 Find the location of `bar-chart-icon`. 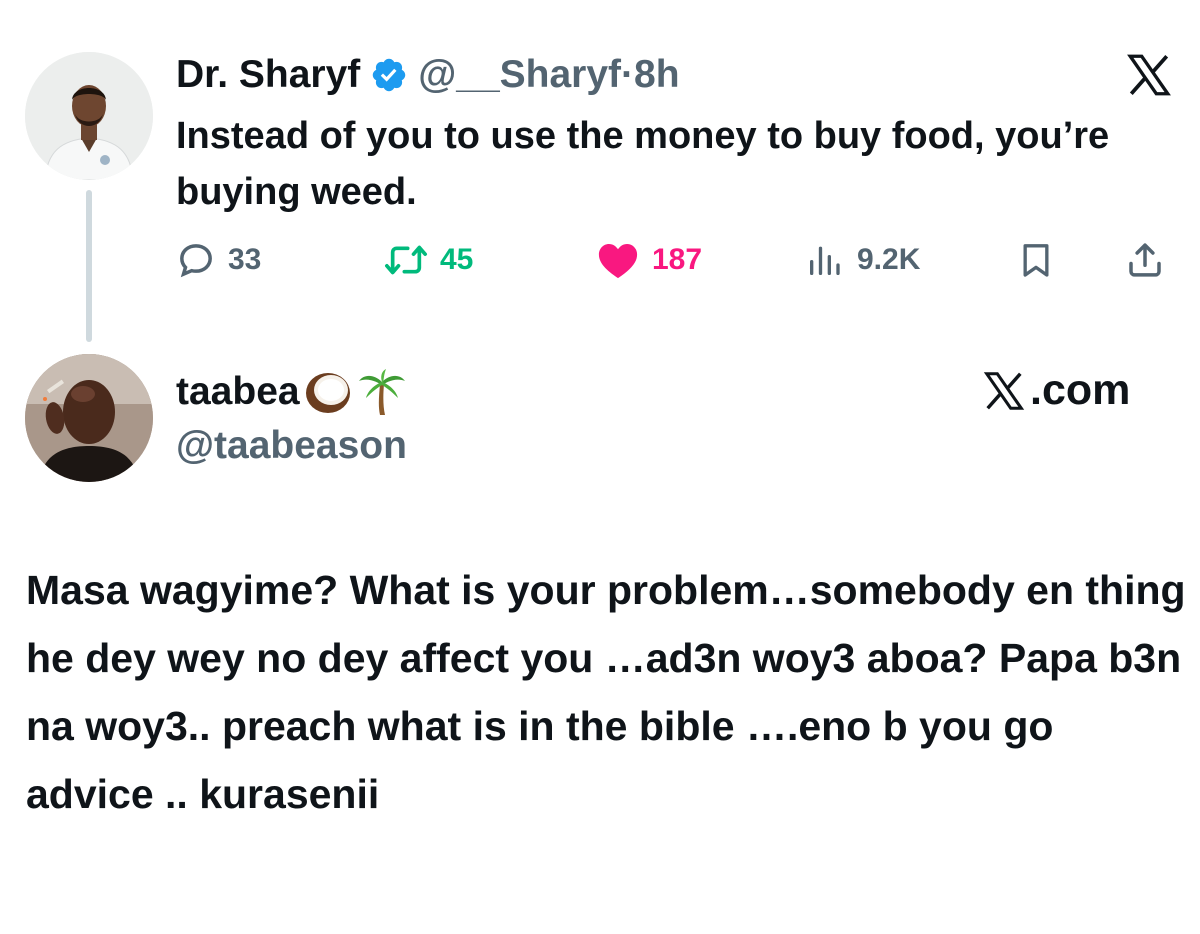

bar-chart-icon is located at coordinates (825, 260).